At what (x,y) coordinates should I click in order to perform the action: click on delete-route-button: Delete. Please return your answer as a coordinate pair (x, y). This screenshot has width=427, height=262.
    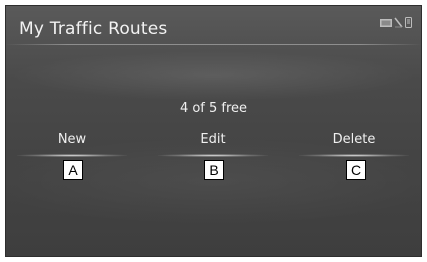
    Looking at the image, I should click on (354, 143).